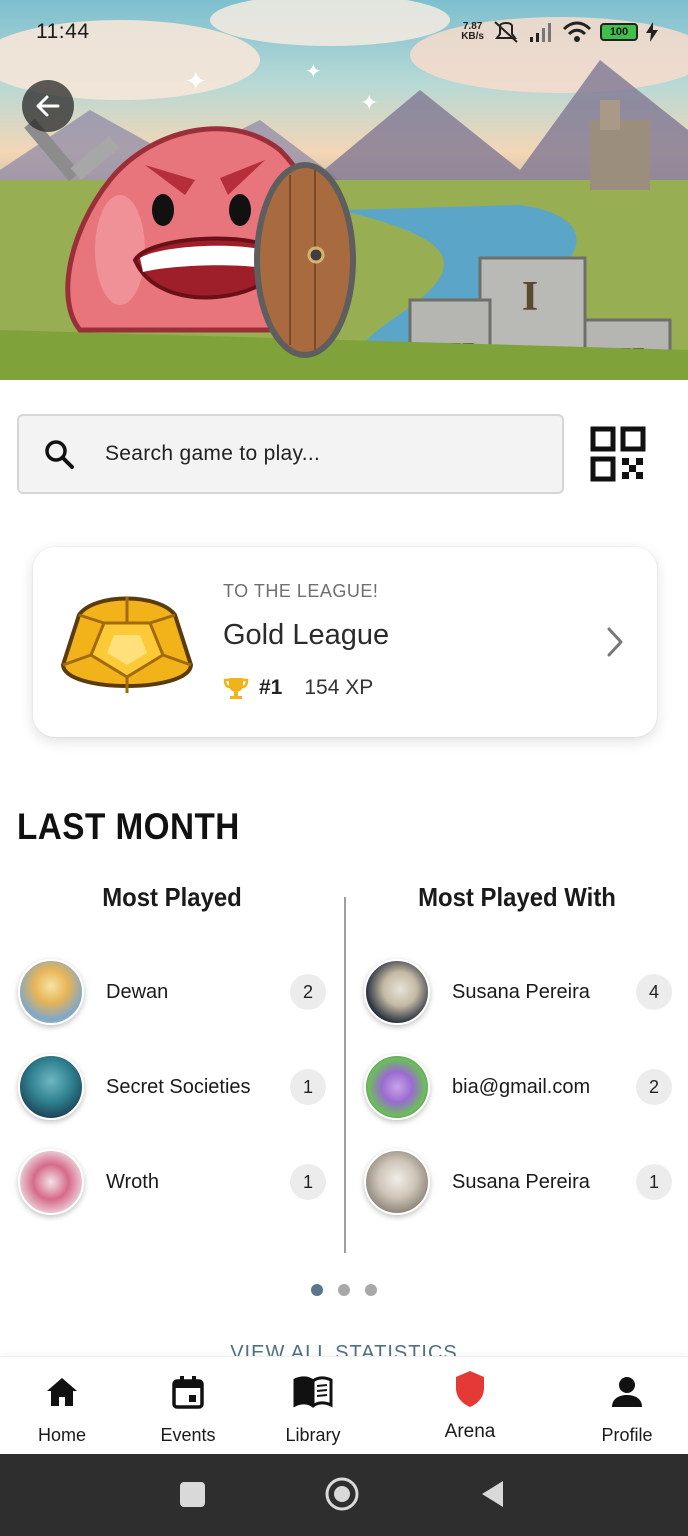 This screenshot has height=1536, width=688. Describe the element at coordinates (345, 1075) in the screenshot. I see `column-divider` at that location.